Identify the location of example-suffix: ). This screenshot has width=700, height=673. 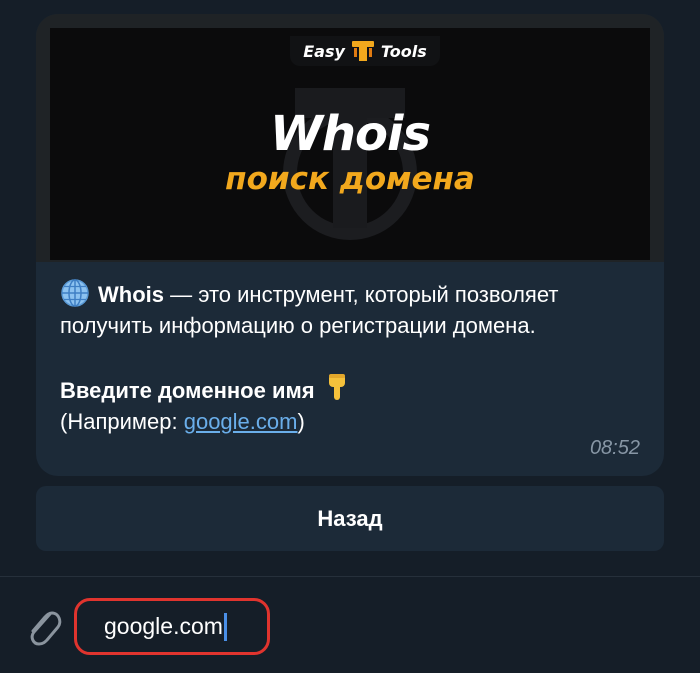
(301, 421).